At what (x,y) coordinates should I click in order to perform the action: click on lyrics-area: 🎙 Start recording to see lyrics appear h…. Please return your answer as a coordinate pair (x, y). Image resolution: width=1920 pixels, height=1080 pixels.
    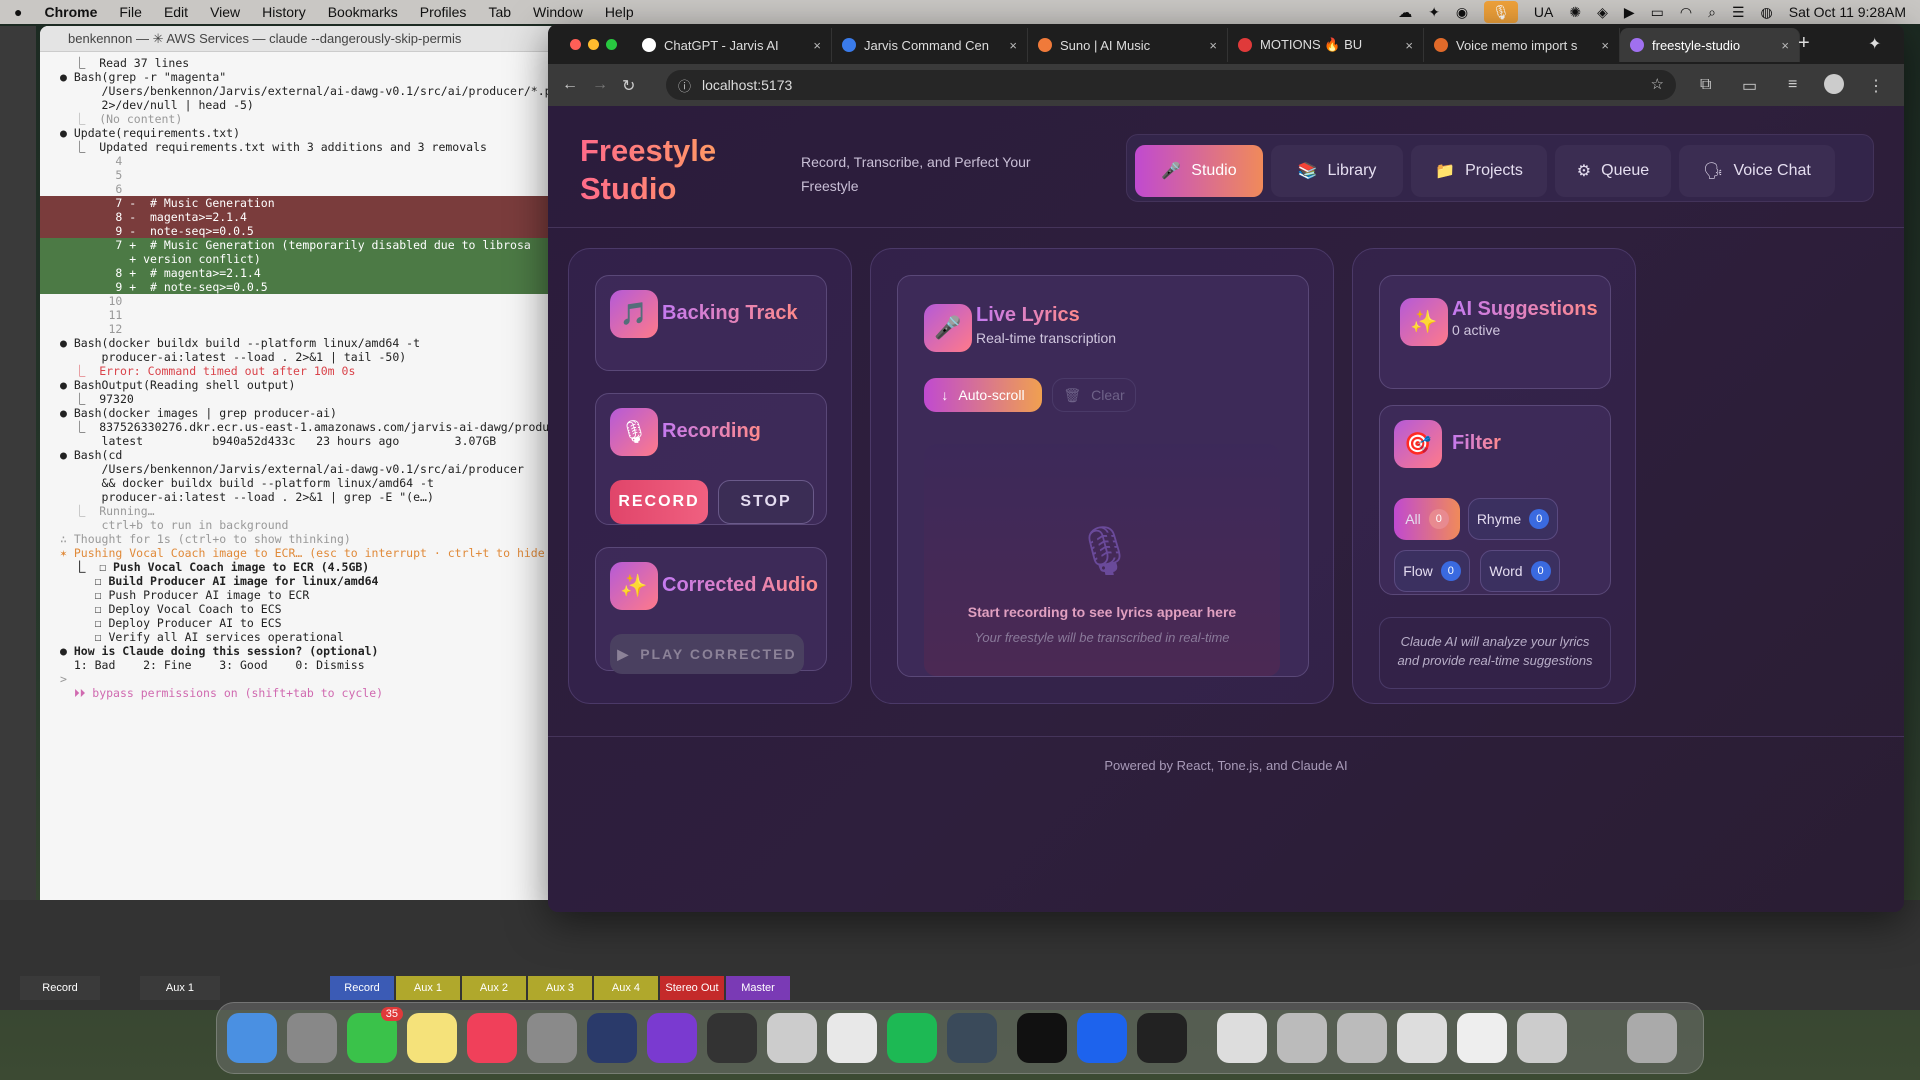
    Looking at the image, I should click on (1102, 560).